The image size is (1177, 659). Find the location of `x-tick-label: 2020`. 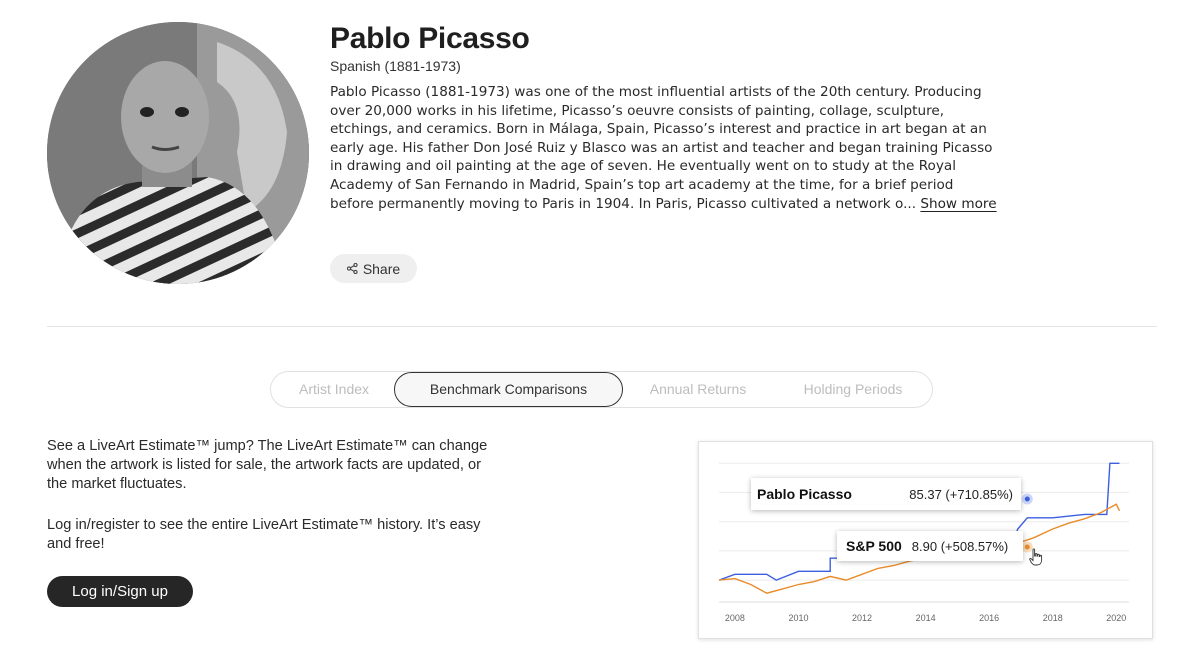

x-tick-label: 2020 is located at coordinates (1116, 618).